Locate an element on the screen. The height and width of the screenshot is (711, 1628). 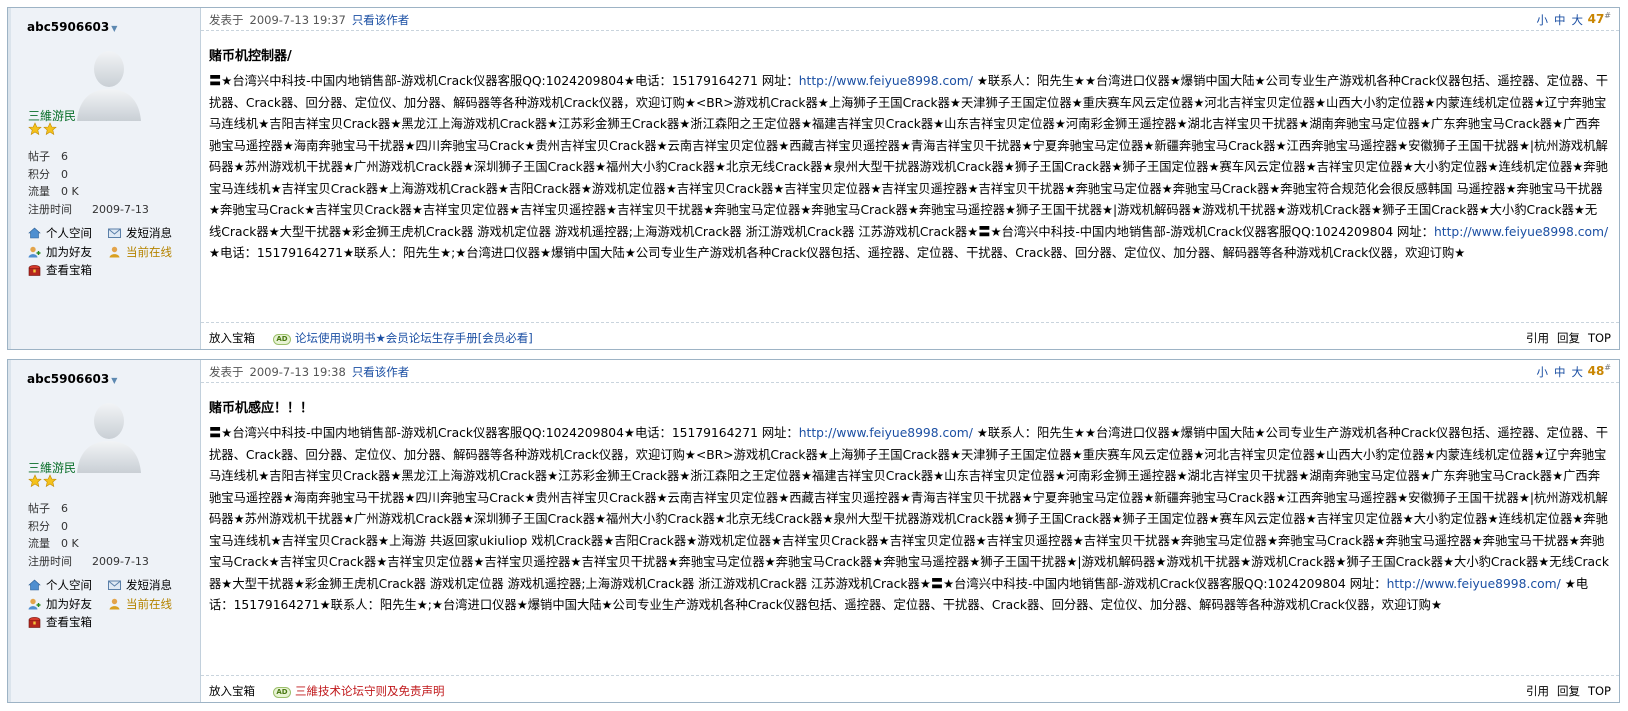
floor-number: 48# is located at coordinates (1599, 370).